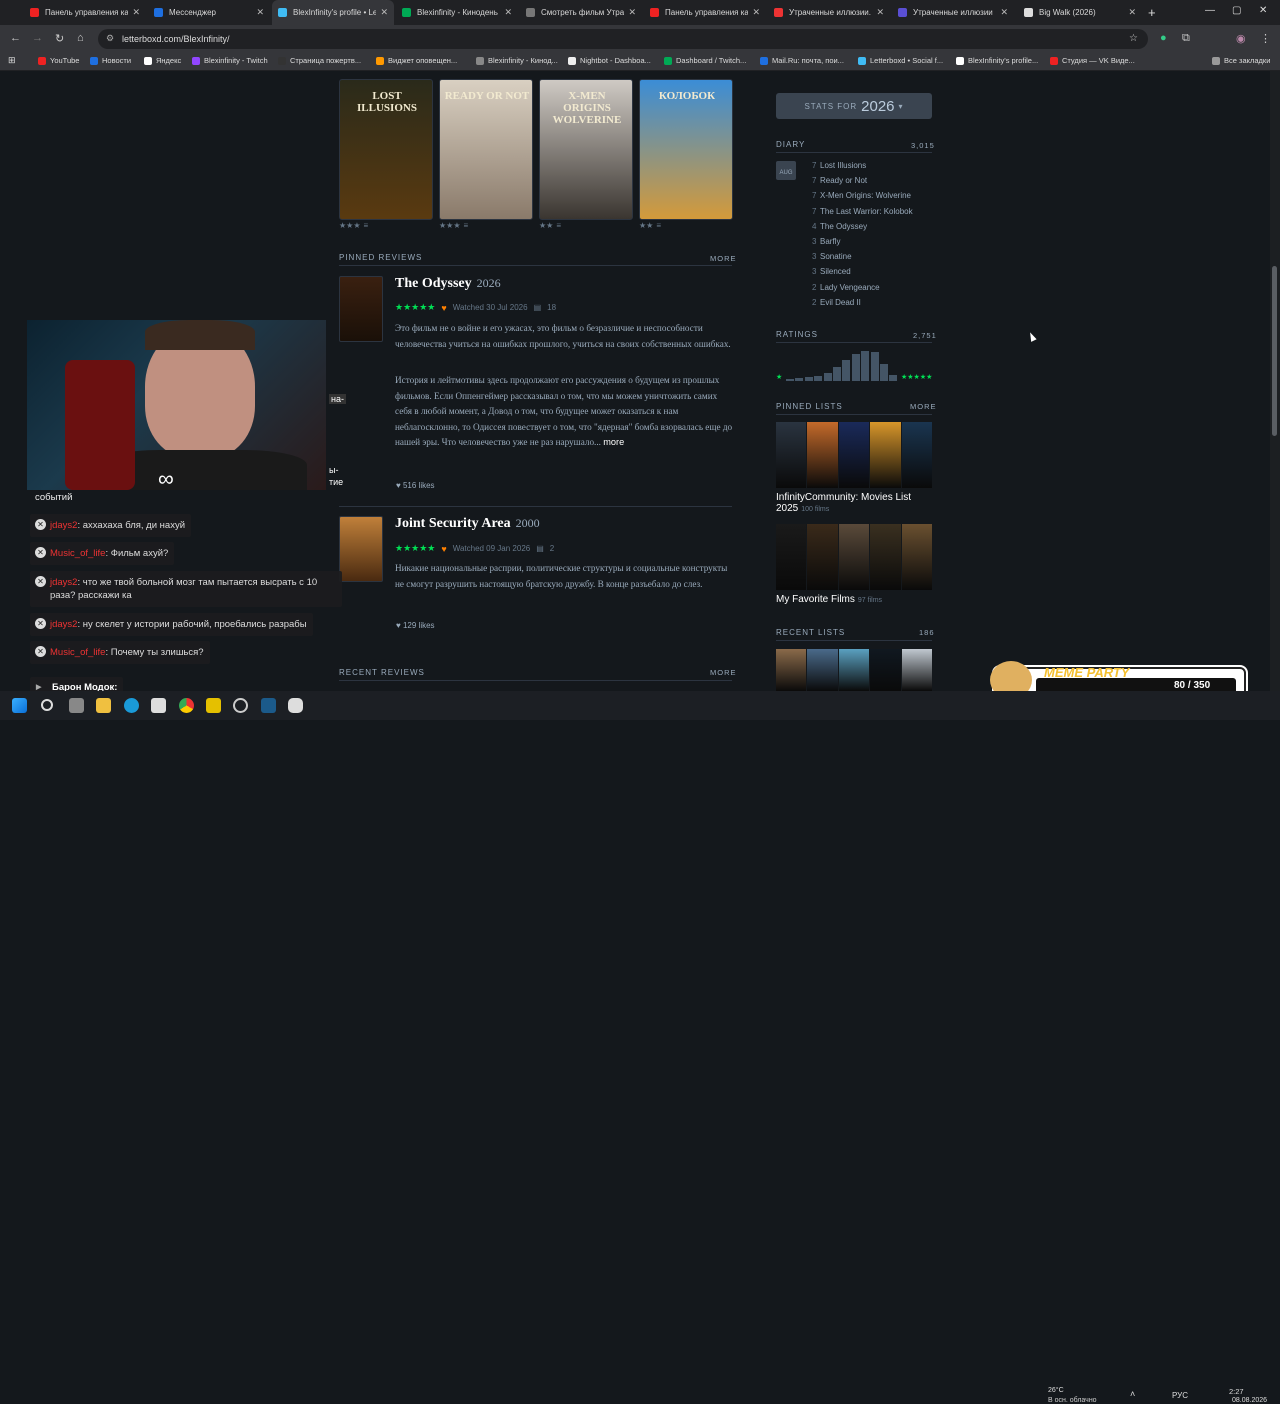 This screenshot has width=1280, height=1404. What do you see at coordinates (453, 523) in the screenshot?
I see `review-title-text: Joint Security Area` at bounding box center [453, 523].